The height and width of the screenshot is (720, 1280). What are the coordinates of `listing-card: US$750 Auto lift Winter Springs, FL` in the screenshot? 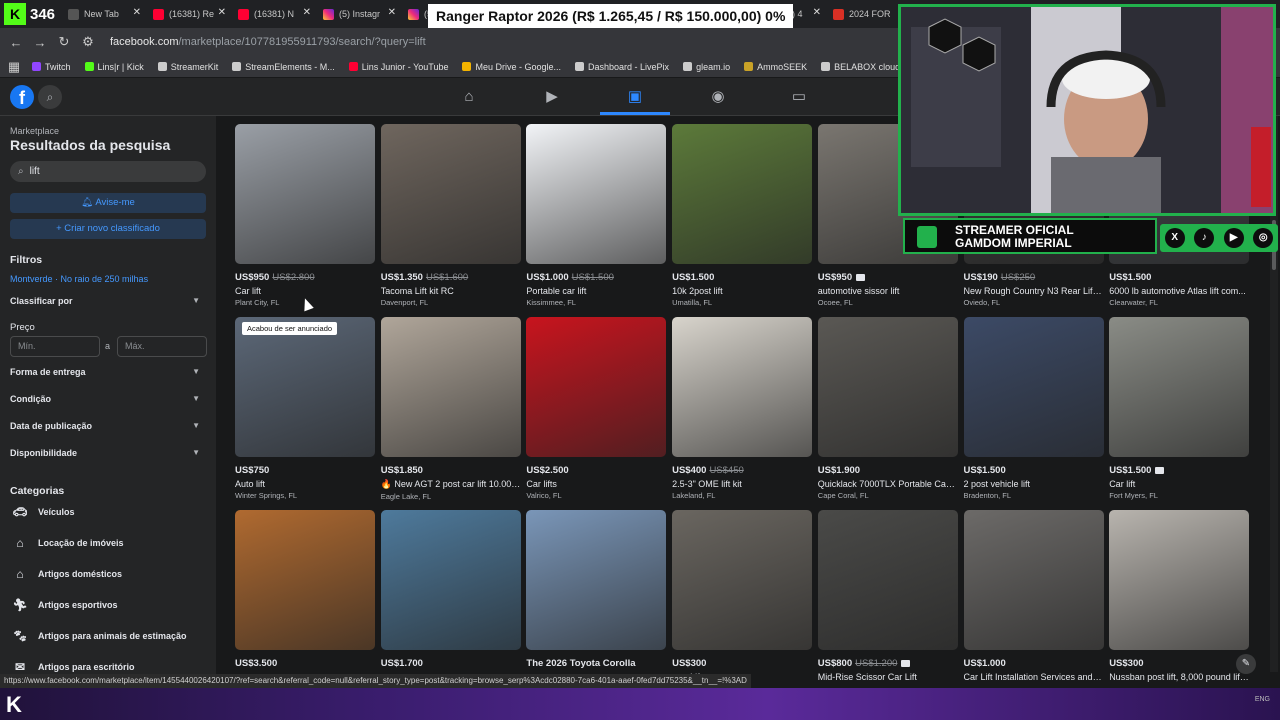 It's located at (305, 408).